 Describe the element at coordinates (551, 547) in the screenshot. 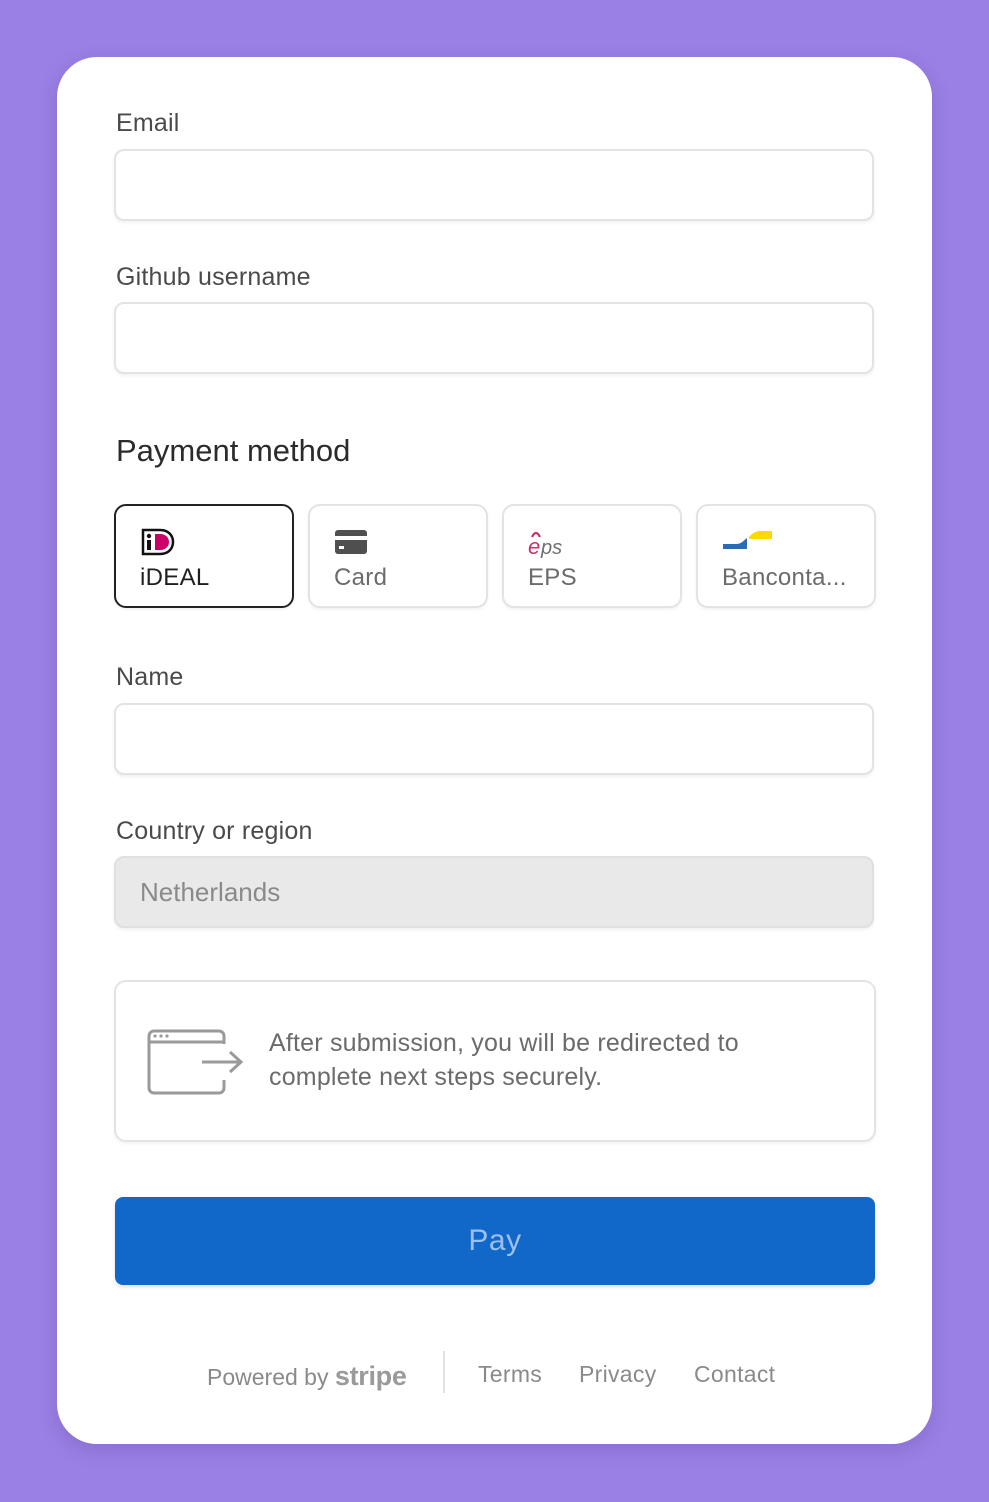

I see `svg-text: ps` at that location.